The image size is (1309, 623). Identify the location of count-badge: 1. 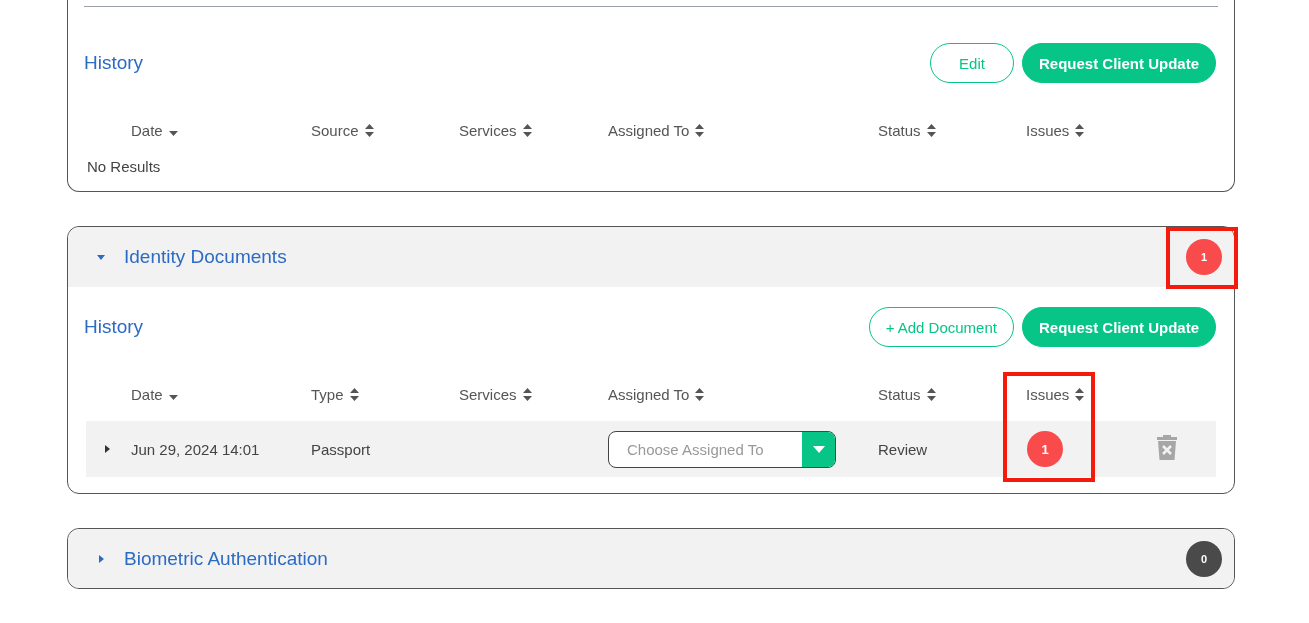
(1204, 257).